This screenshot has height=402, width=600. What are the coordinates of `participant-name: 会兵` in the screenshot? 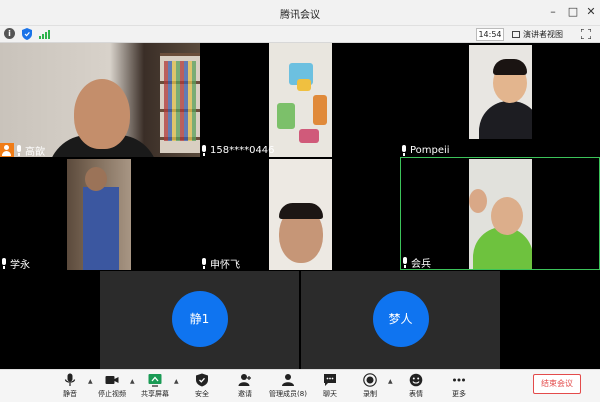 It's located at (421, 264).